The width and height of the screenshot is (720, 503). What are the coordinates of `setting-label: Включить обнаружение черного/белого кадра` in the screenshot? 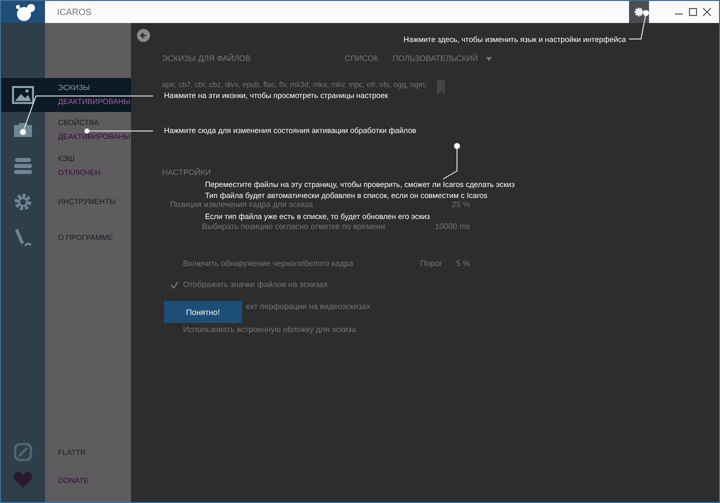 It's located at (268, 264).